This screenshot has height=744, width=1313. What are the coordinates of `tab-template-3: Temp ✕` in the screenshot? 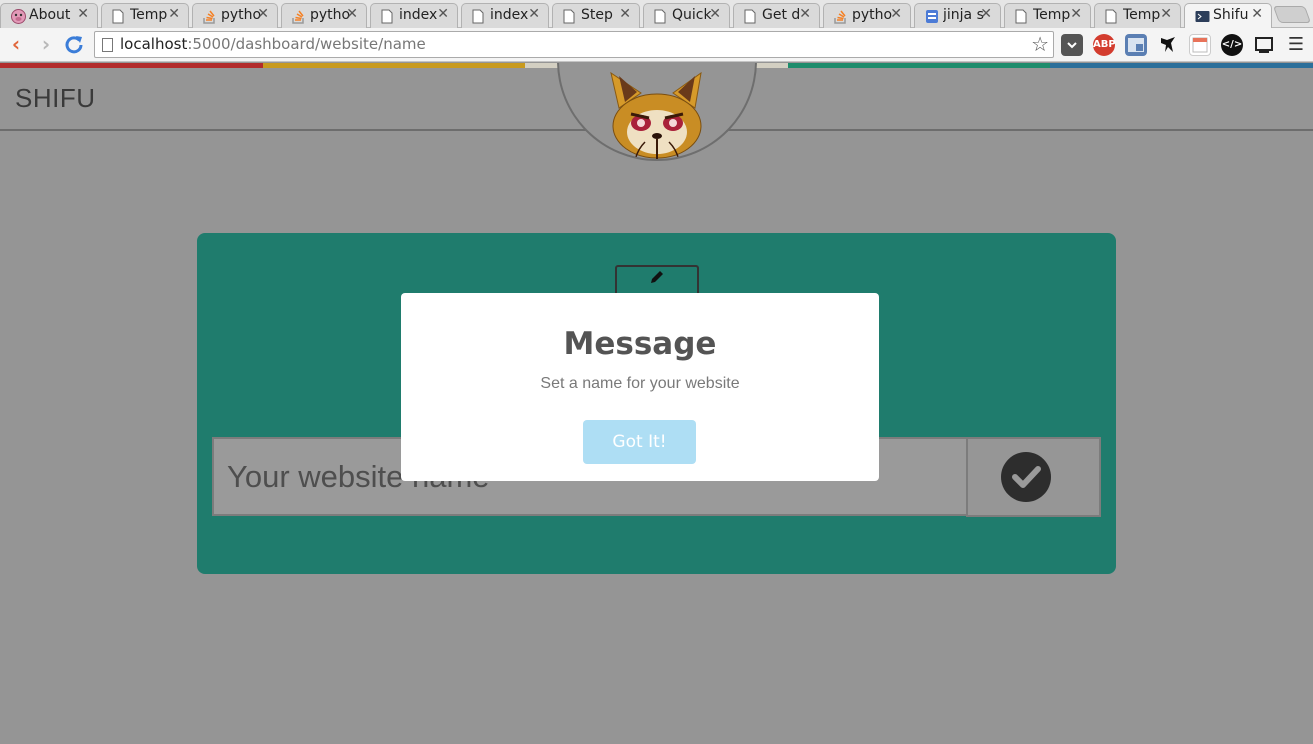 It's located at (1137, 15).